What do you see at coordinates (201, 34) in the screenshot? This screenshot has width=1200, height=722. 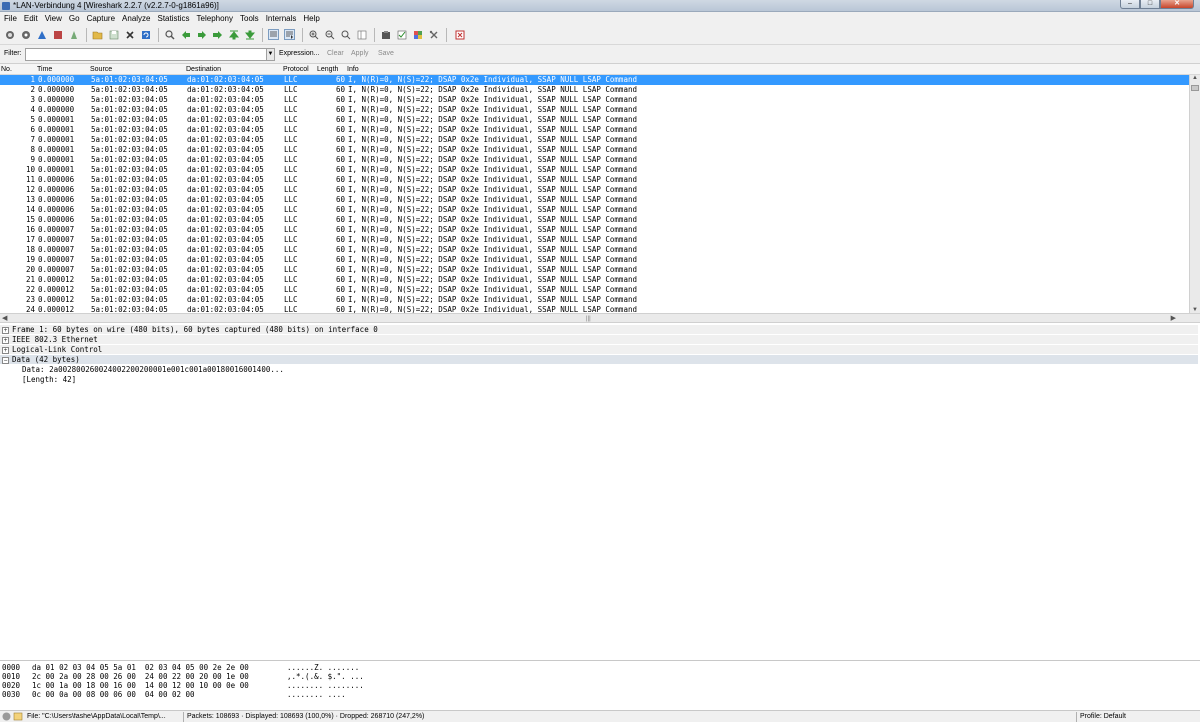 I see `go-forward-icon` at bounding box center [201, 34].